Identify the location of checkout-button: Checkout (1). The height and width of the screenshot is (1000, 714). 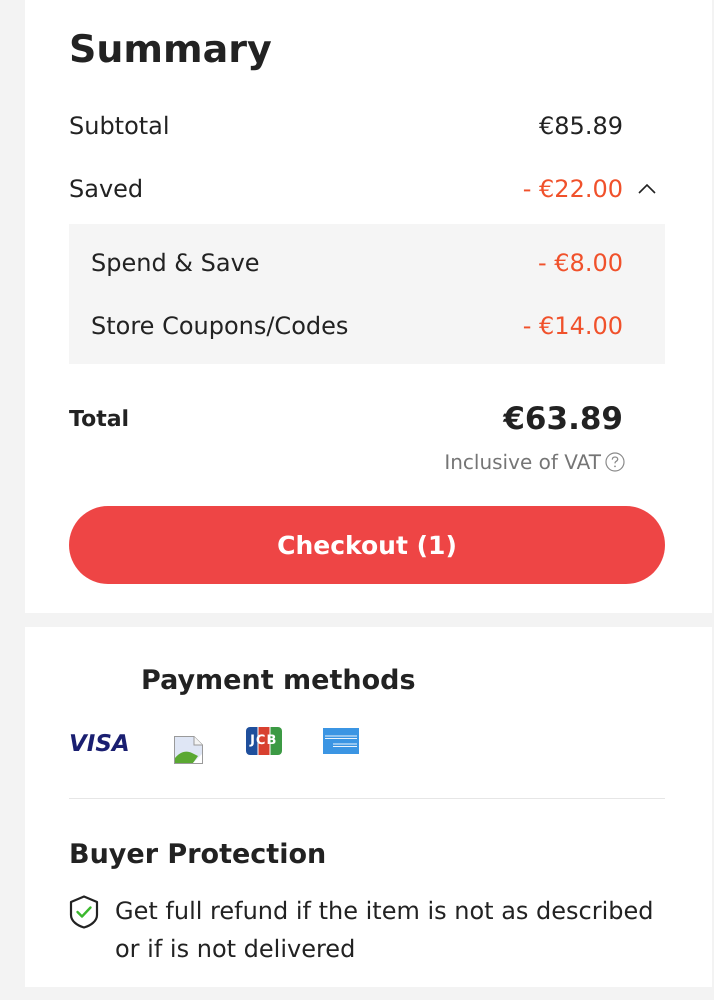
(367, 545).